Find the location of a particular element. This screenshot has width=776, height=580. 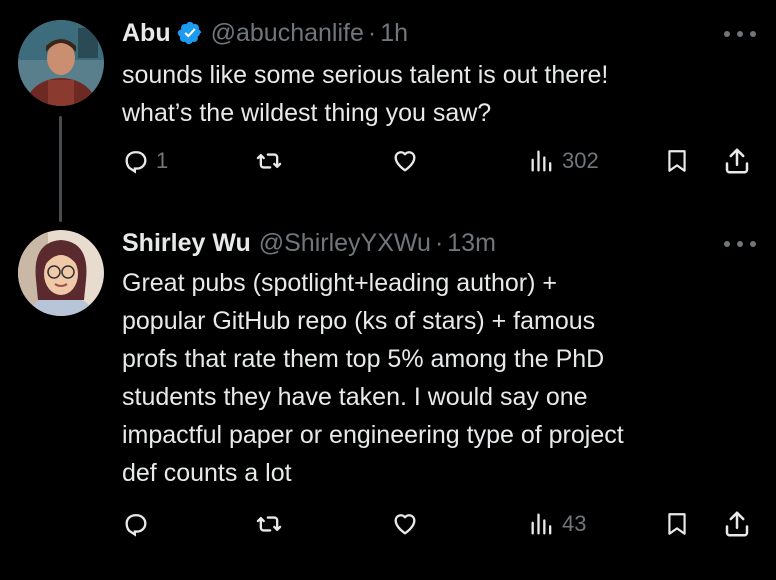

views-count: 43 is located at coordinates (574, 523).